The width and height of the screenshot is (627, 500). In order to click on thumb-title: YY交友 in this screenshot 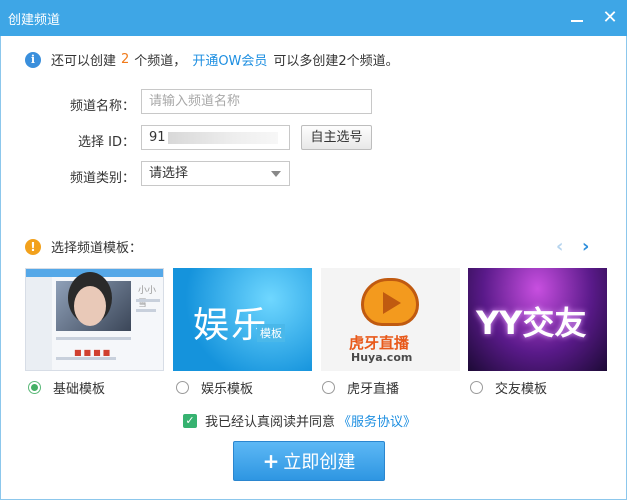, I will do `click(531, 323)`.